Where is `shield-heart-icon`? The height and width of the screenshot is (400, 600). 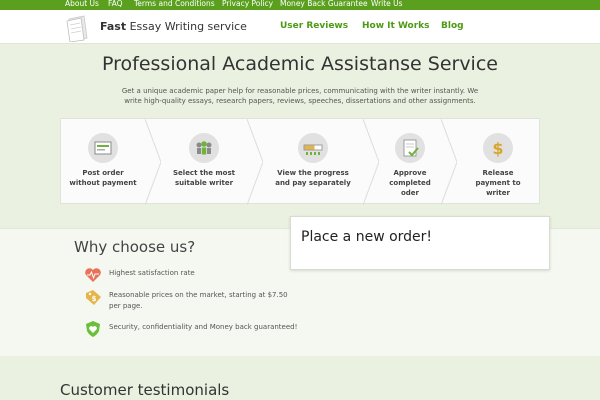 shield-heart-icon is located at coordinates (93, 329).